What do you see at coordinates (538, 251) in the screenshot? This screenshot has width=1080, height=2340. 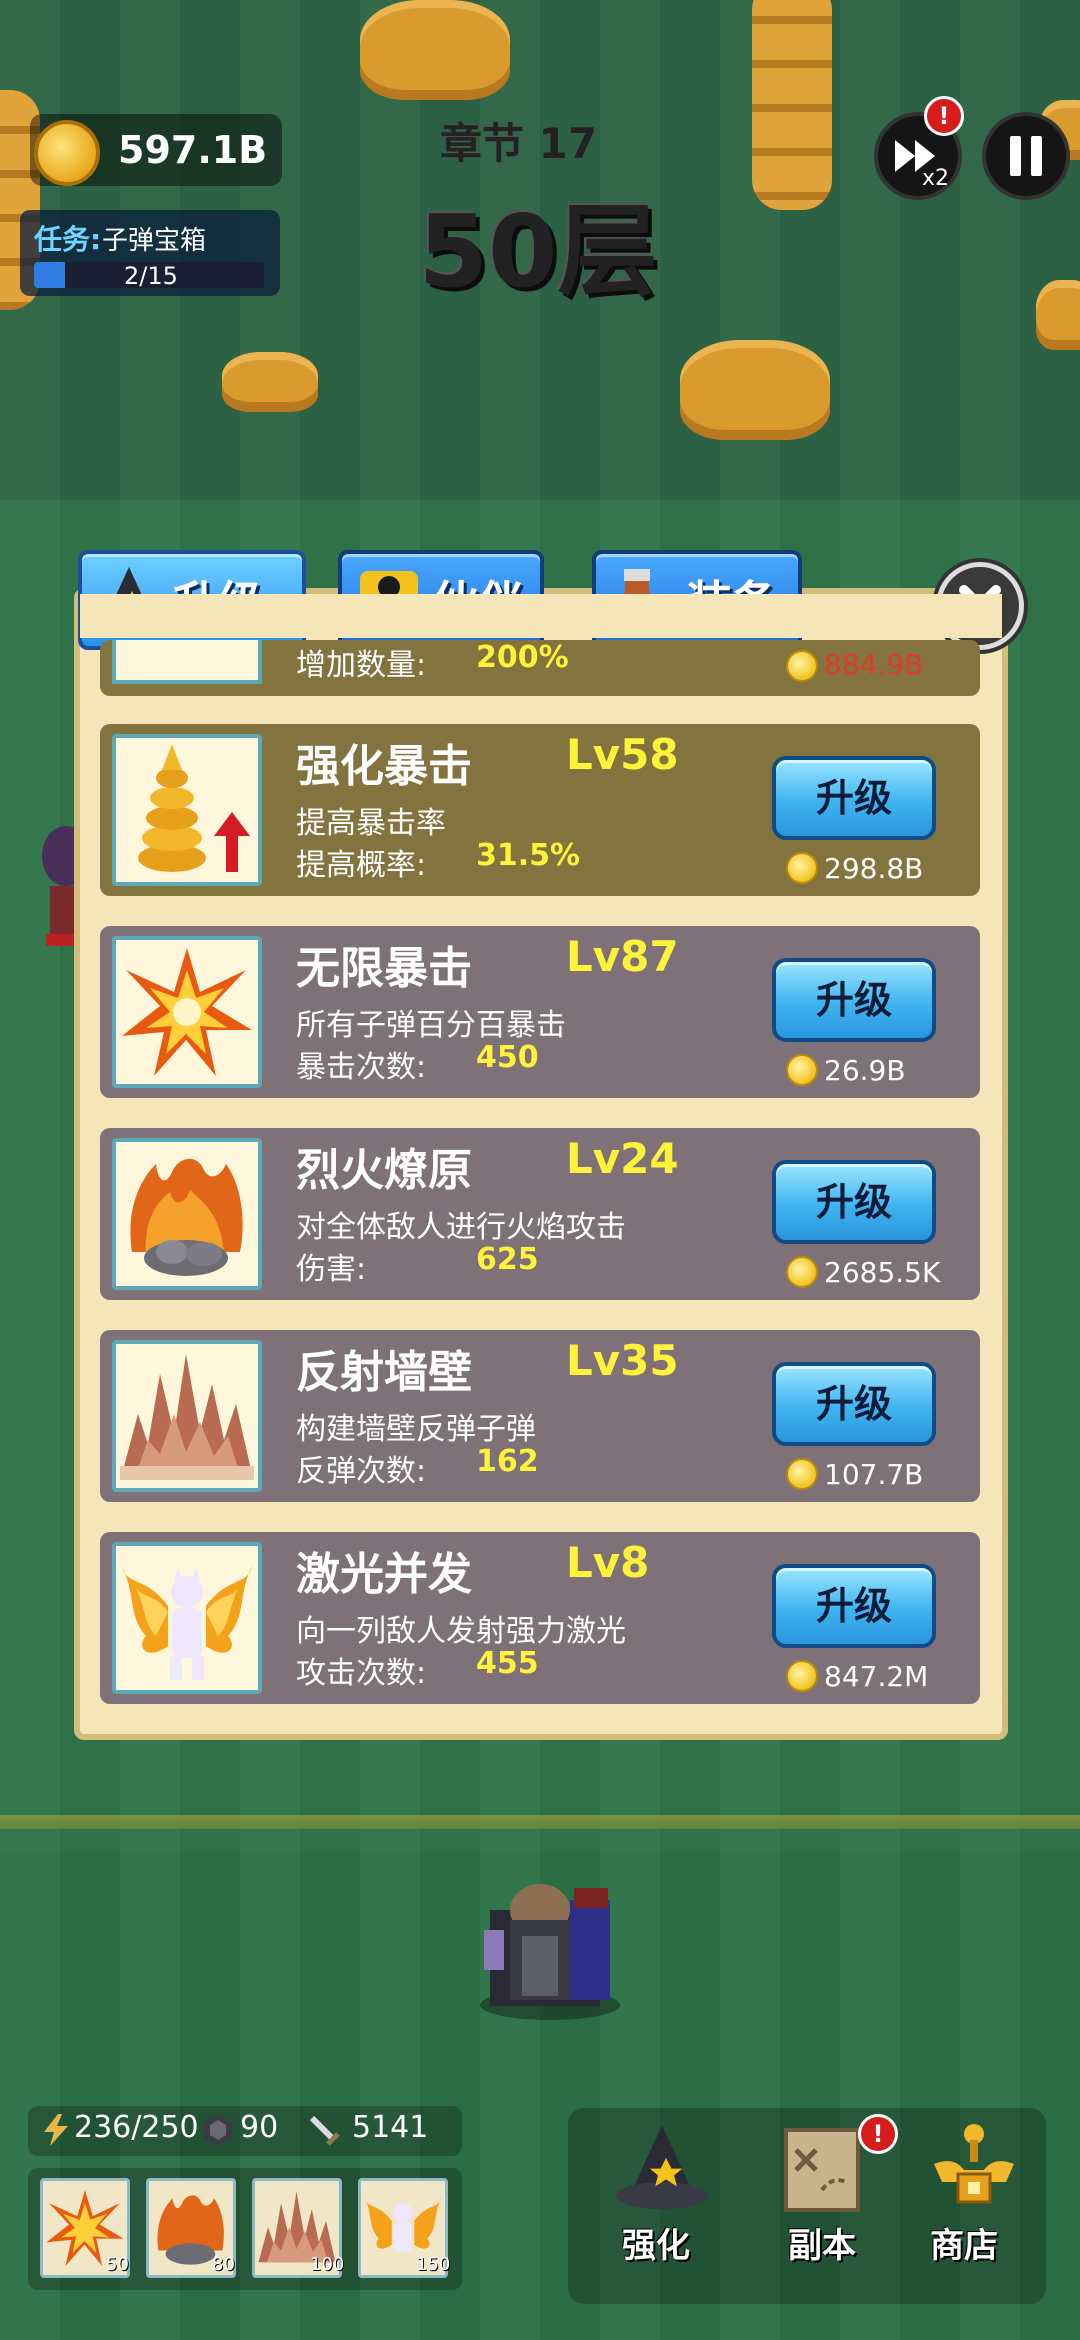 I see `floor-text: 50层` at bounding box center [538, 251].